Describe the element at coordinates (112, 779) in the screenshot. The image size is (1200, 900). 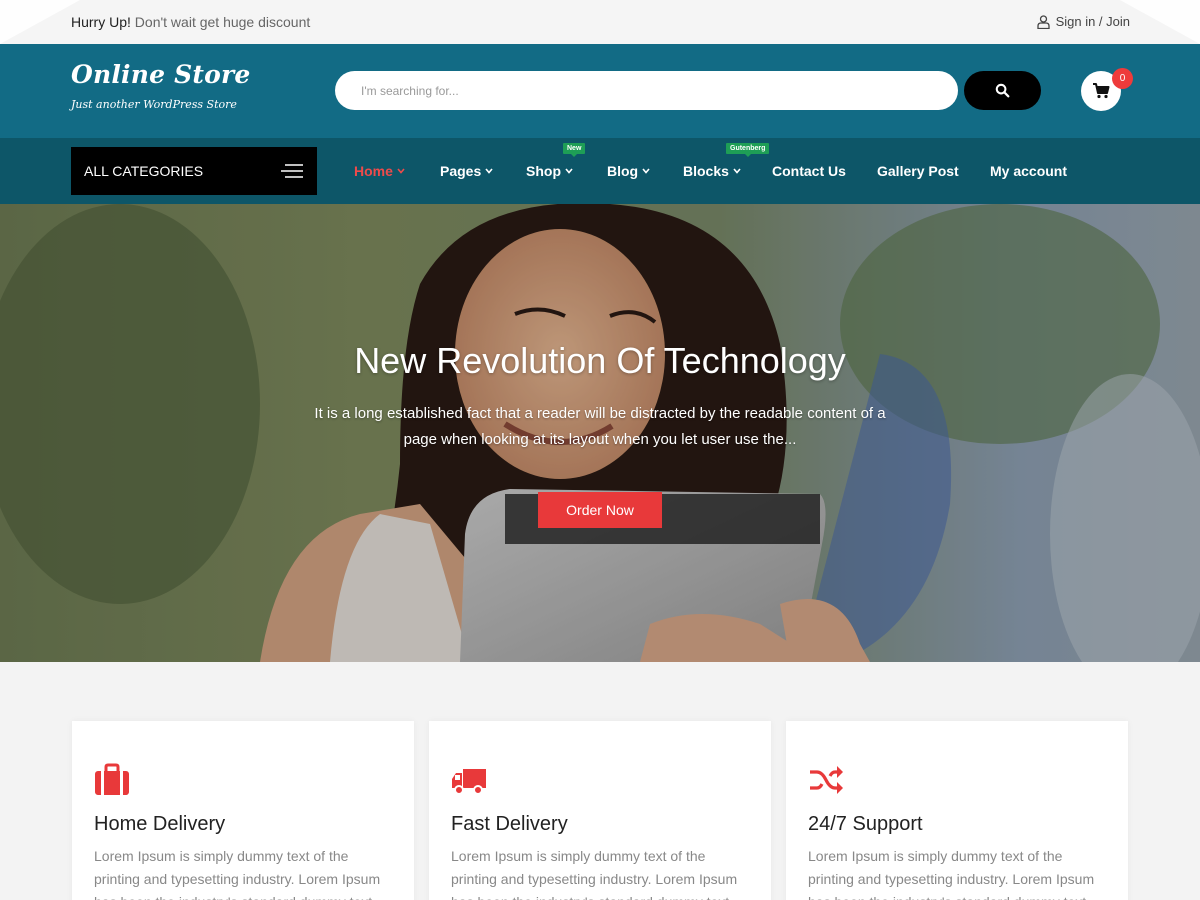
I see `briefcase-icon` at that location.